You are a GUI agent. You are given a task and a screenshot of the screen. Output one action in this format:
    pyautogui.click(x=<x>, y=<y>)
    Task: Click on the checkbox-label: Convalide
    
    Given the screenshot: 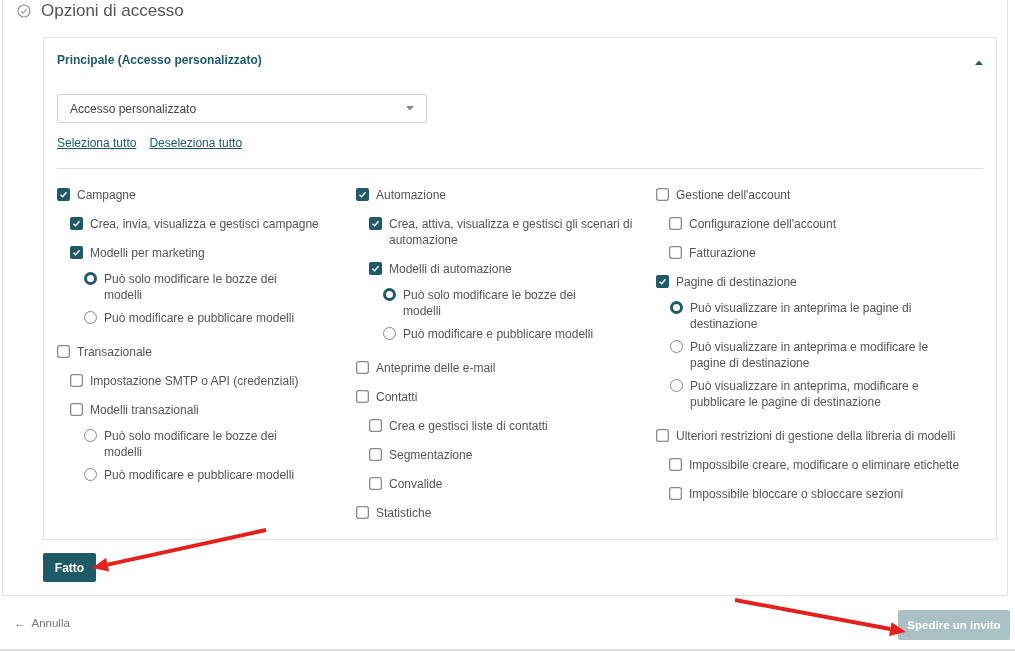 What is the action you would take?
    pyautogui.click(x=416, y=483)
    